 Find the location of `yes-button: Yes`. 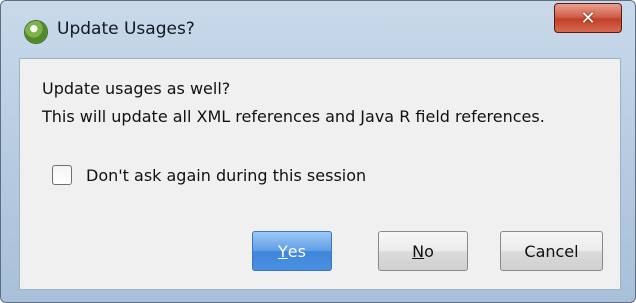

yes-button: Yes is located at coordinates (292, 251).